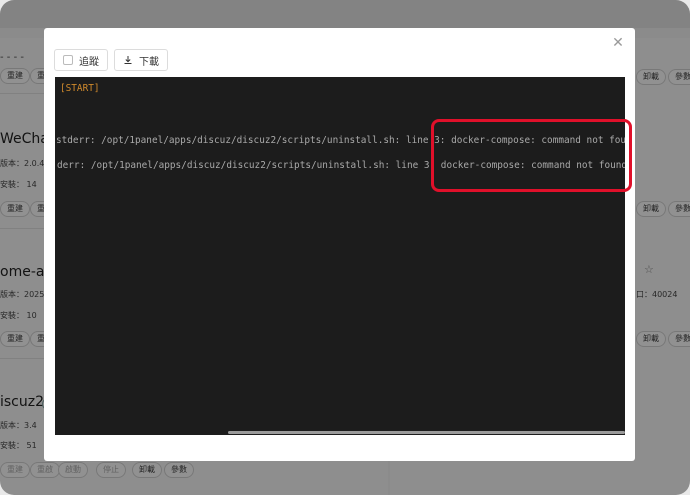 This screenshot has height=495, width=690. What do you see at coordinates (89, 62) in the screenshot?
I see `follow-label: 追蹤` at bounding box center [89, 62].